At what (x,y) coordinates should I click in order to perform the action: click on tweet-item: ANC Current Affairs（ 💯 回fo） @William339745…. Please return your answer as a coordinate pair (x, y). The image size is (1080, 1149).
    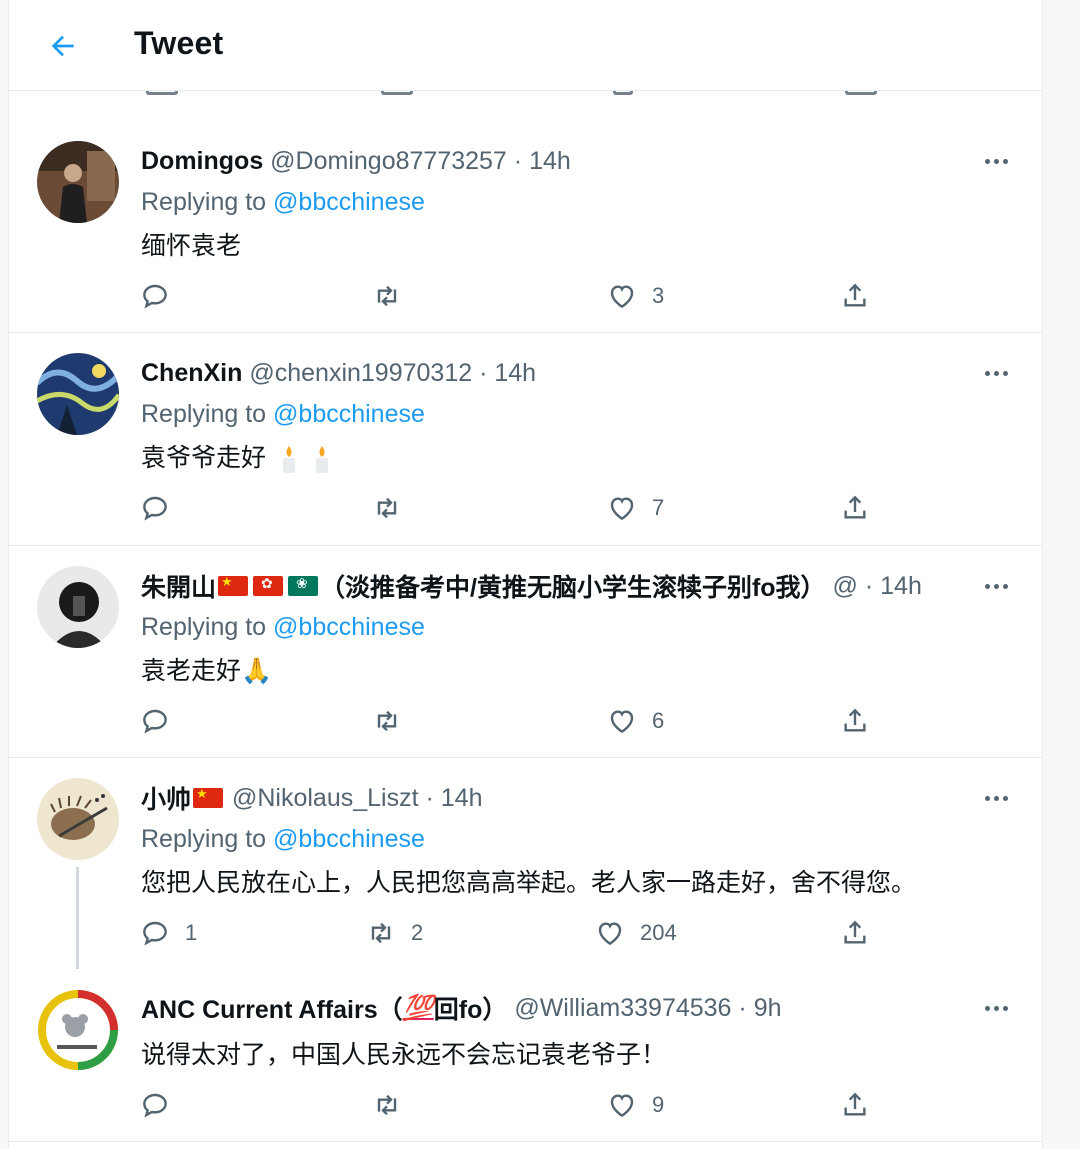
    Looking at the image, I should click on (525, 1055).